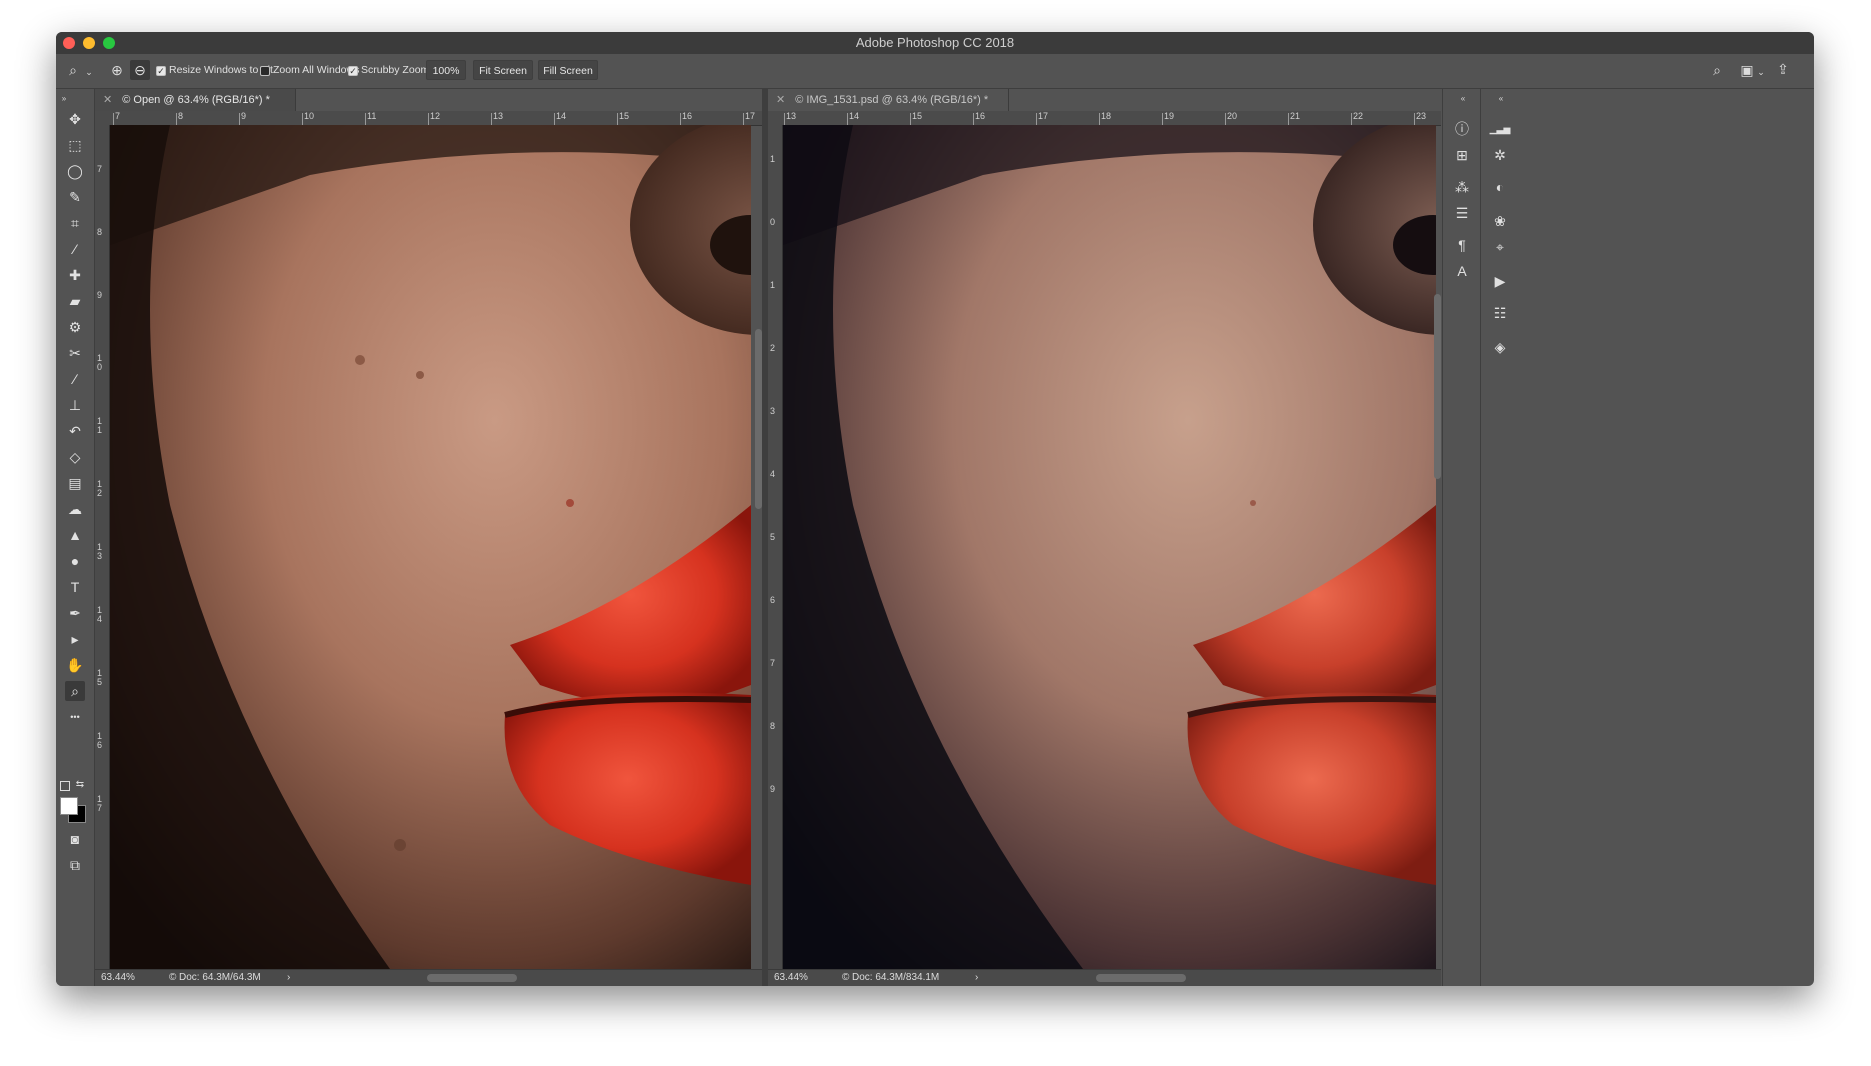 Image resolution: width=1871 pixels, height=1066 pixels. What do you see at coordinates (1462, 187) in the screenshot?
I see `brush-settings-icon: ⁂` at bounding box center [1462, 187].